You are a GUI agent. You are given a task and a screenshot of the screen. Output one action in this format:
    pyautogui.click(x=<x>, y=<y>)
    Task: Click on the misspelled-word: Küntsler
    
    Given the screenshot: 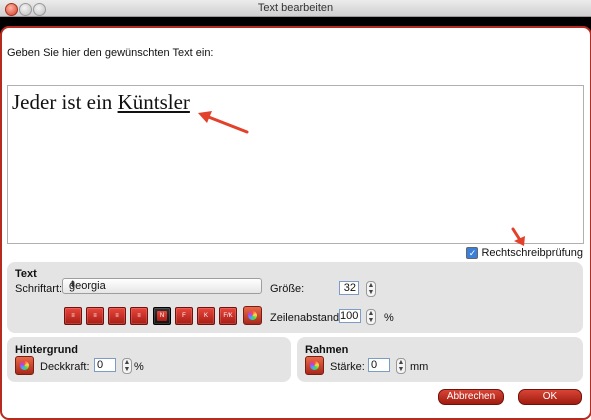 What is the action you would take?
    pyautogui.click(x=153, y=102)
    